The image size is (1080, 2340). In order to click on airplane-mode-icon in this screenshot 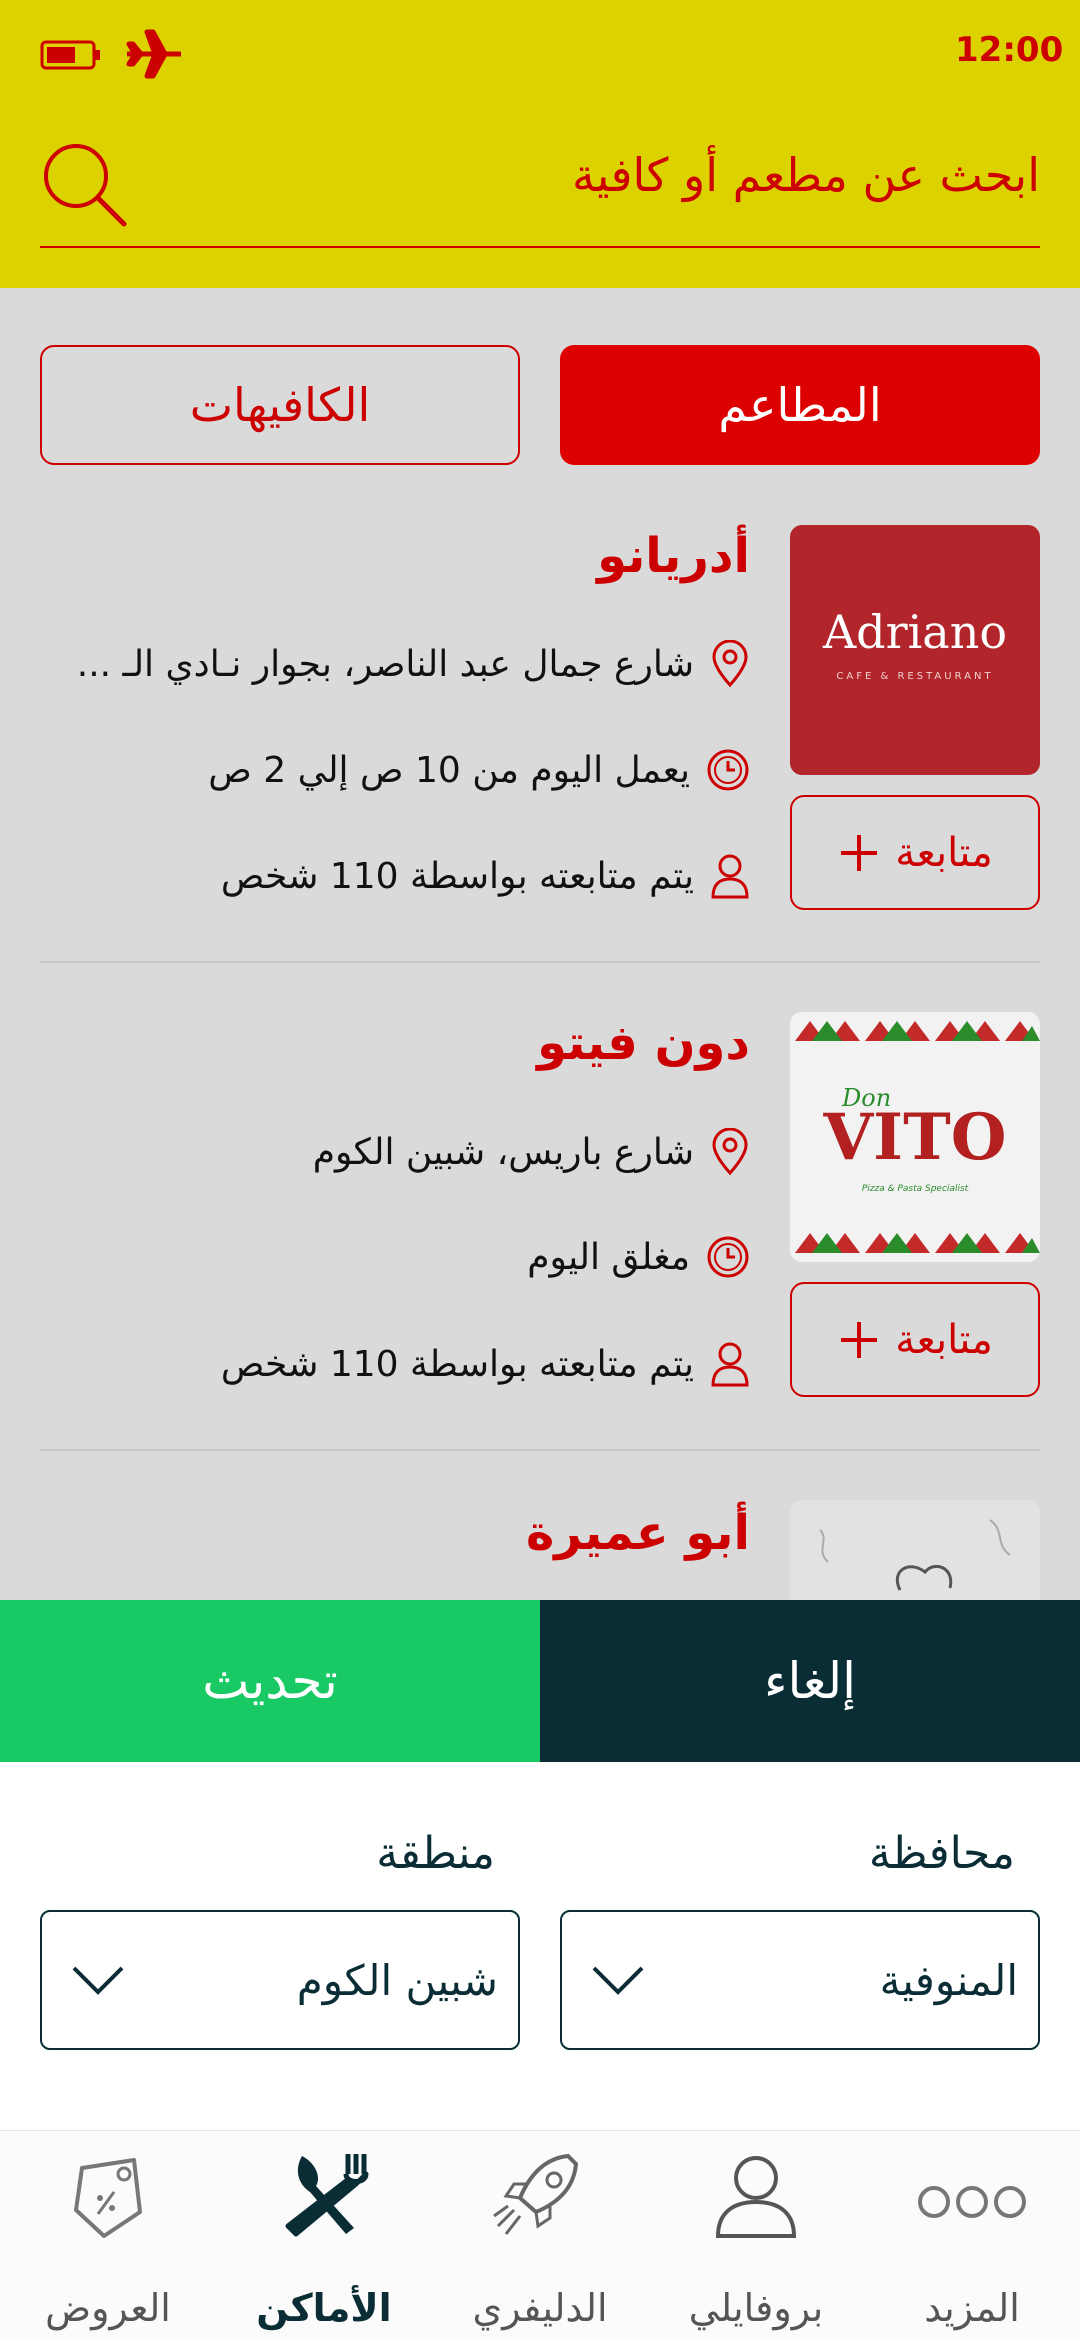, I will do `click(153, 54)`.